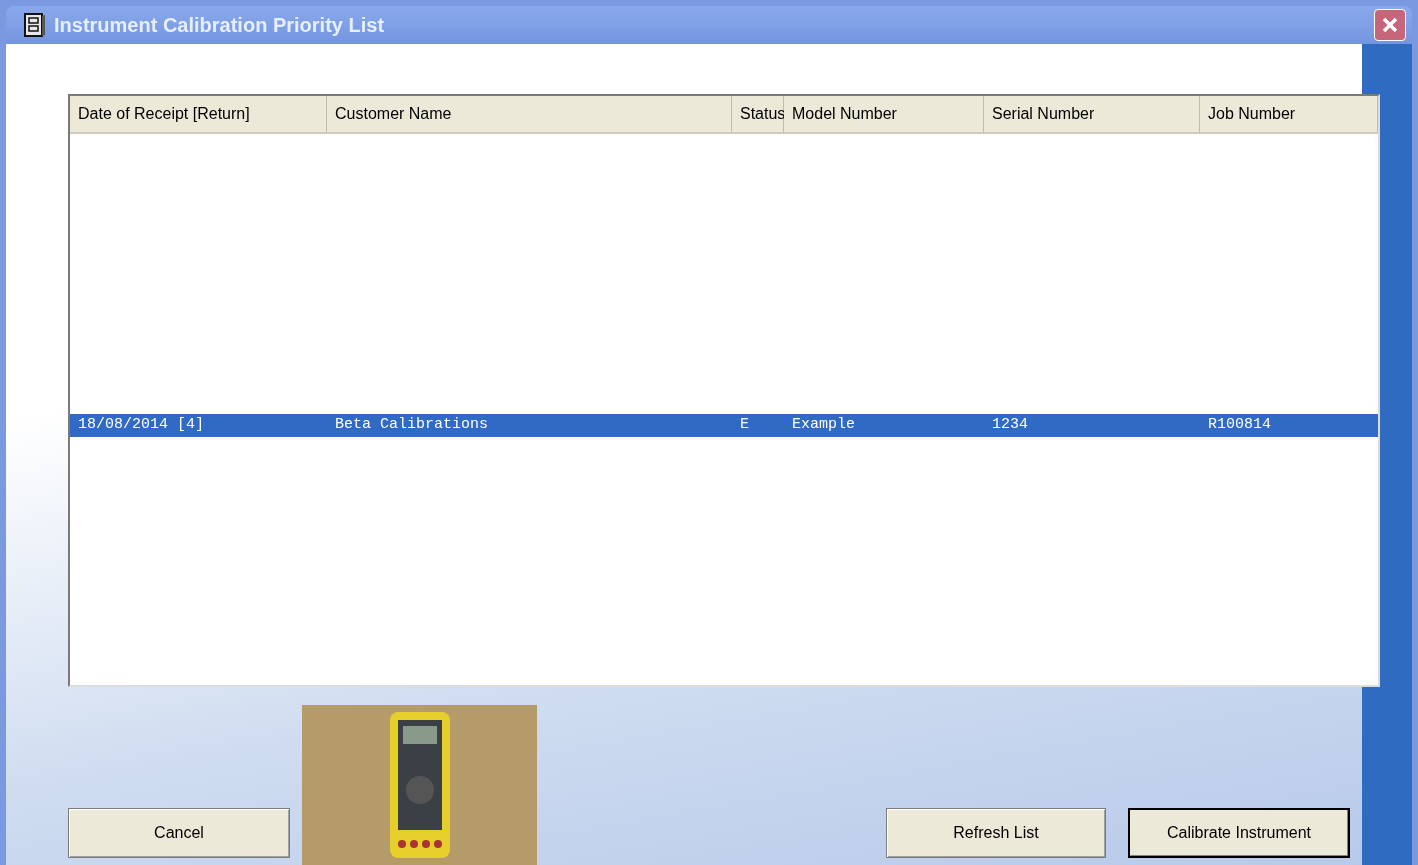 This screenshot has height=865, width=1418. Describe the element at coordinates (1092, 115) in the screenshot. I see `column-header: Serial Number` at that location.